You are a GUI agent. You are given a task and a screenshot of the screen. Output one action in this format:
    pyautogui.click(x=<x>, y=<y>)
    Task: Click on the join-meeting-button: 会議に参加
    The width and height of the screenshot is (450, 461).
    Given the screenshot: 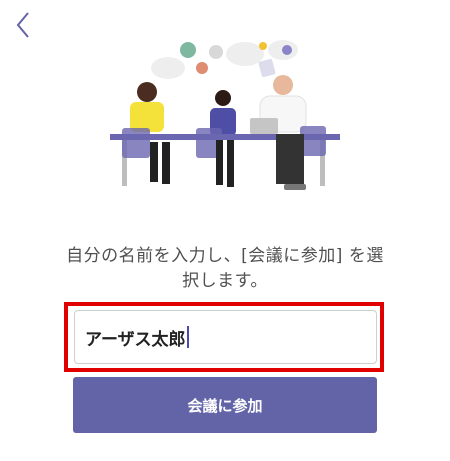 What is the action you would take?
    pyautogui.click(x=225, y=405)
    